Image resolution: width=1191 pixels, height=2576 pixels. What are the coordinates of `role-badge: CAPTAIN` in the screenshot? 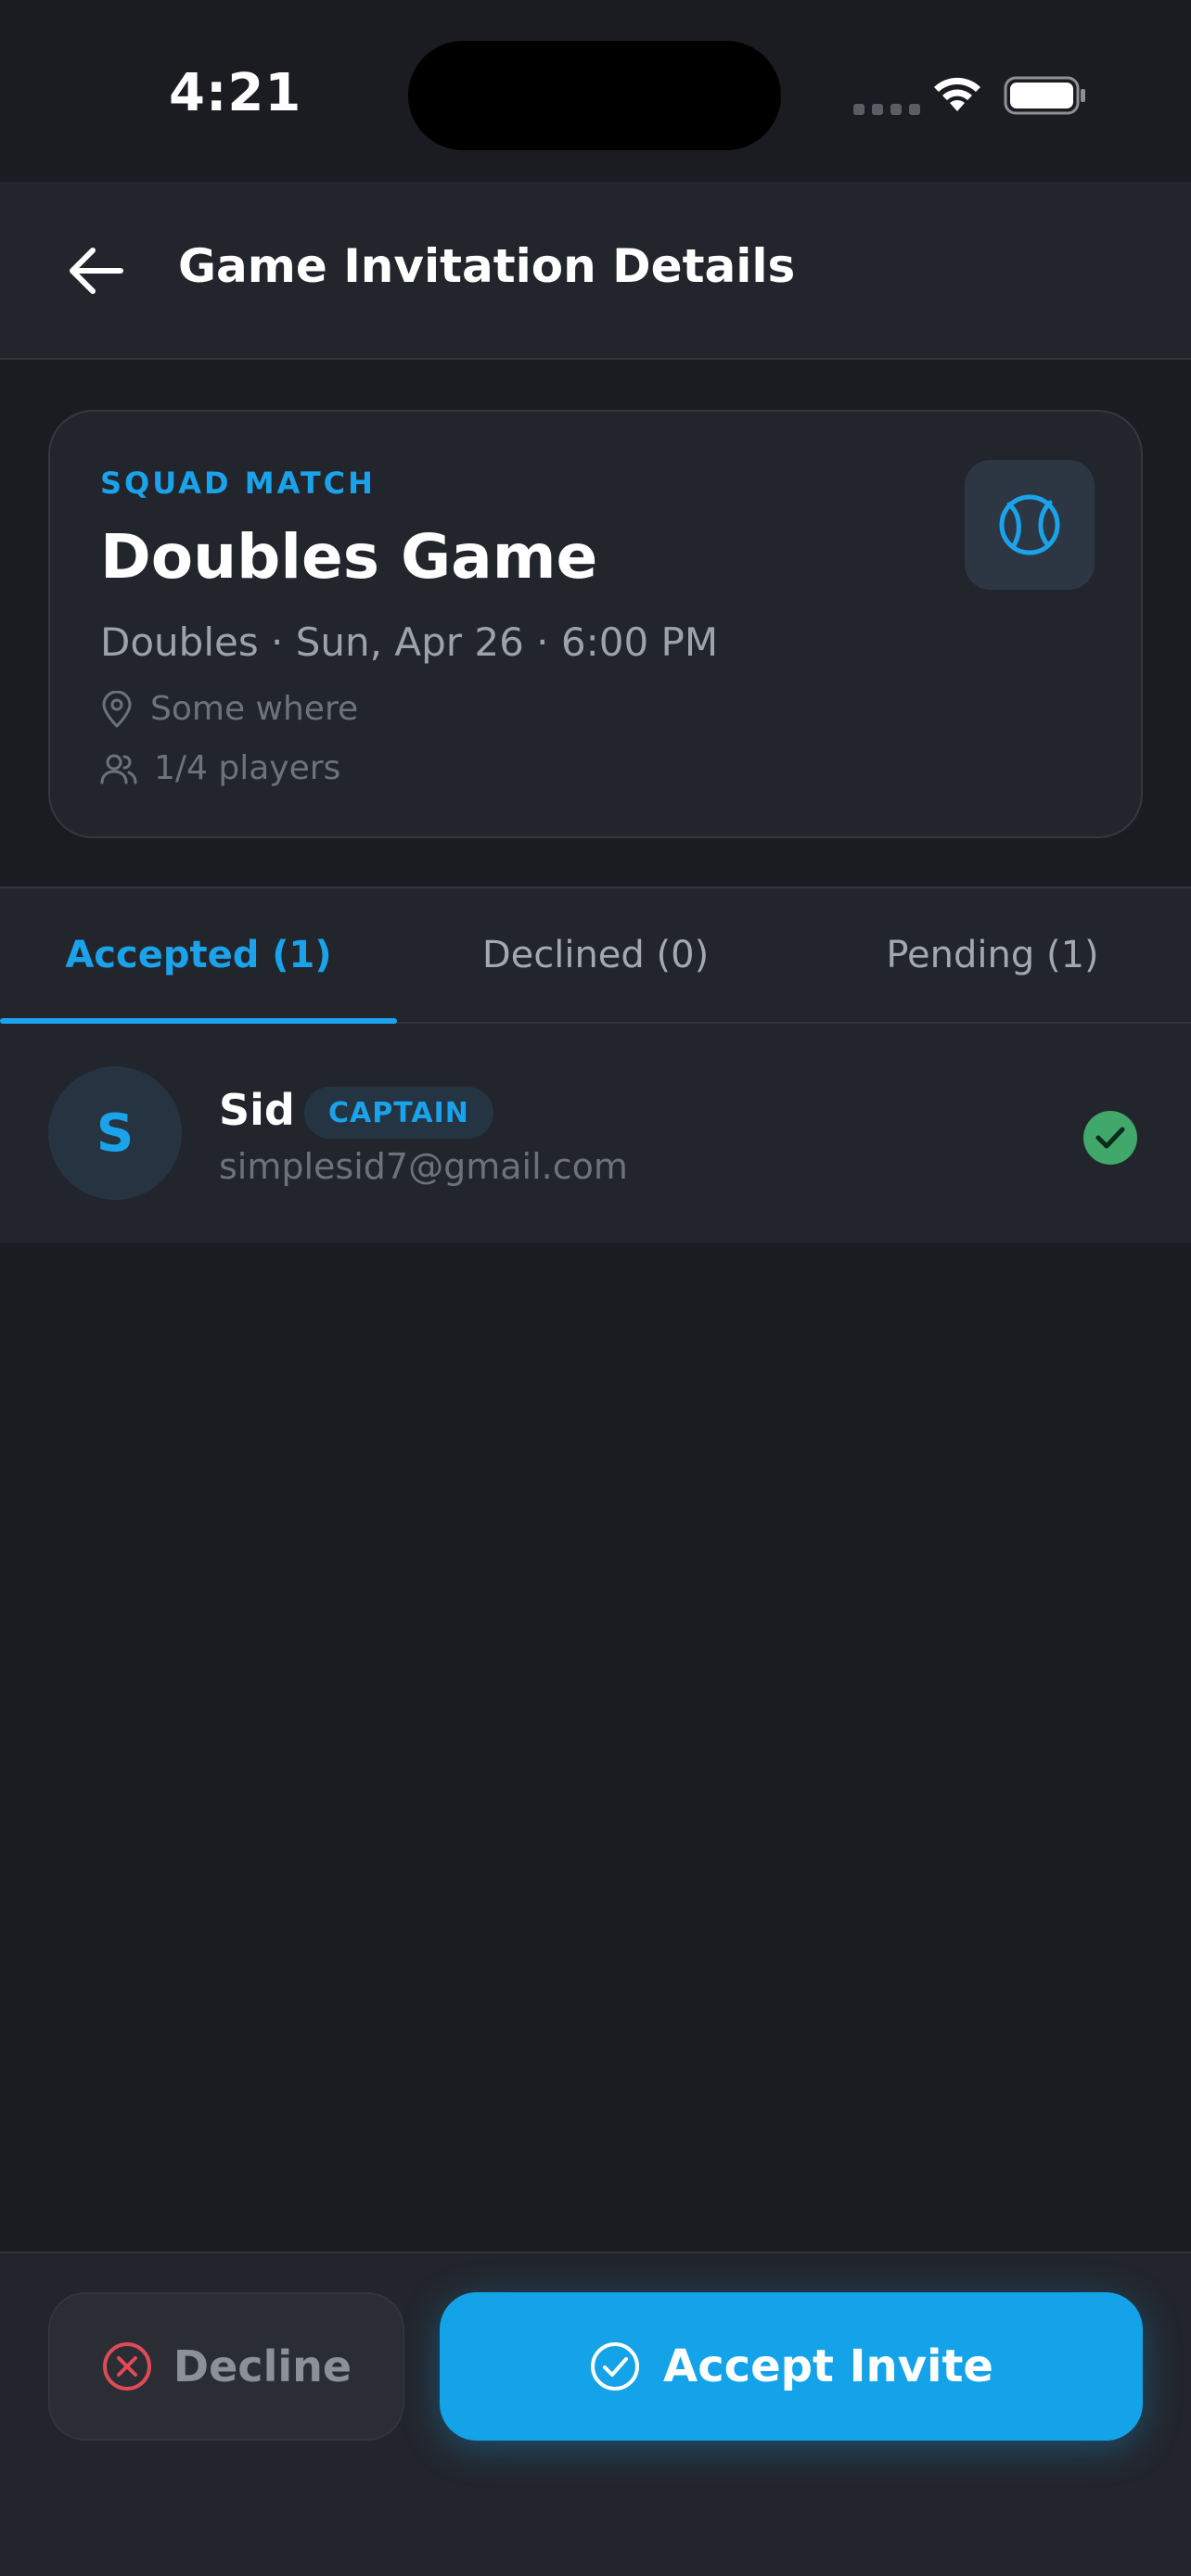 It's located at (399, 1113).